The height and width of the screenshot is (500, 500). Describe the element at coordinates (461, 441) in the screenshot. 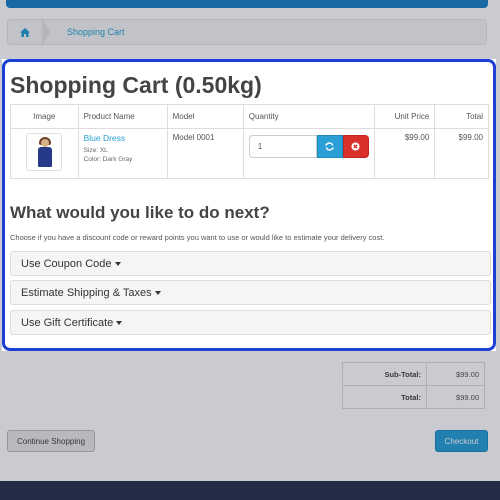

I see `checkout-button: Checkout` at that location.